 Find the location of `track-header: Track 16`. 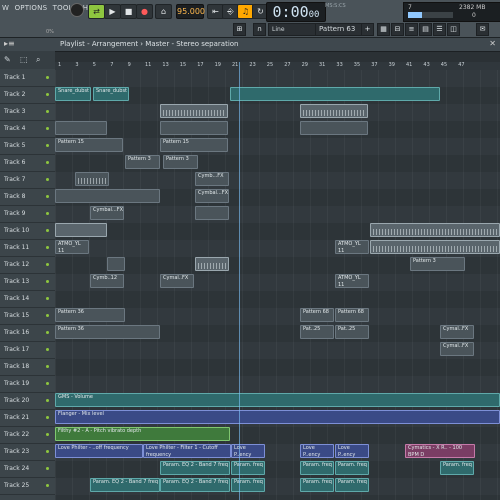

track-header: Track 16 is located at coordinates (27, 333).